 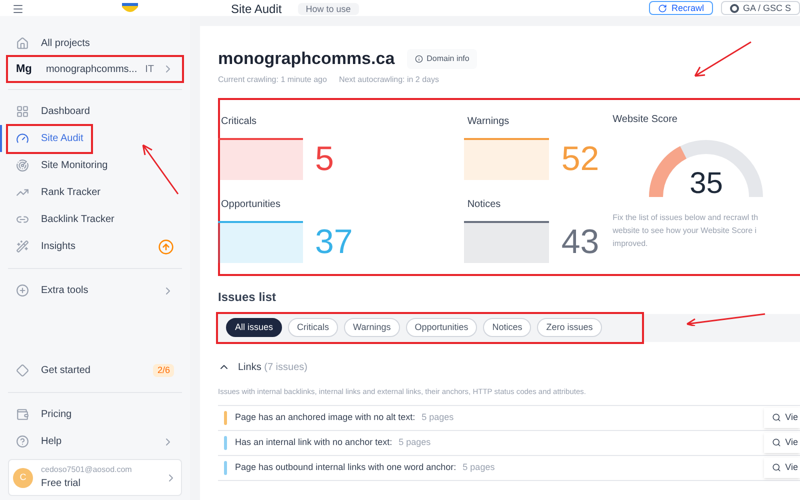 What do you see at coordinates (22, 370) in the screenshot?
I see `diamond-icon` at bounding box center [22, 370].